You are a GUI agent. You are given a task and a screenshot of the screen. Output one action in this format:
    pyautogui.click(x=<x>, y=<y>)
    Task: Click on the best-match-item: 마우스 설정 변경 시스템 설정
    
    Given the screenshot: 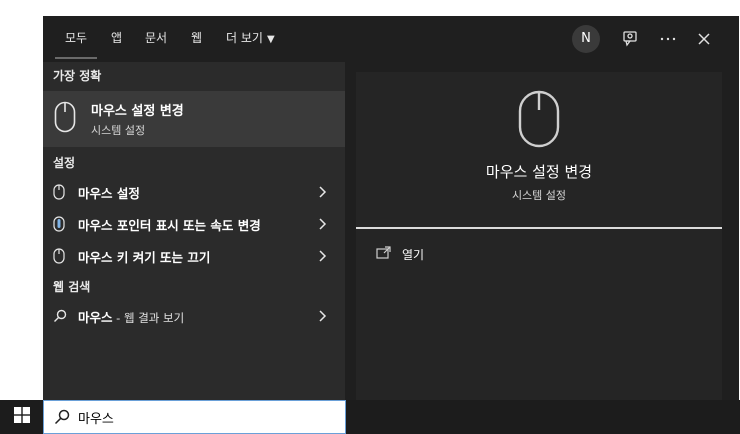 What is the action you would take?
    pyautogui.click(x=194, y=119)
    